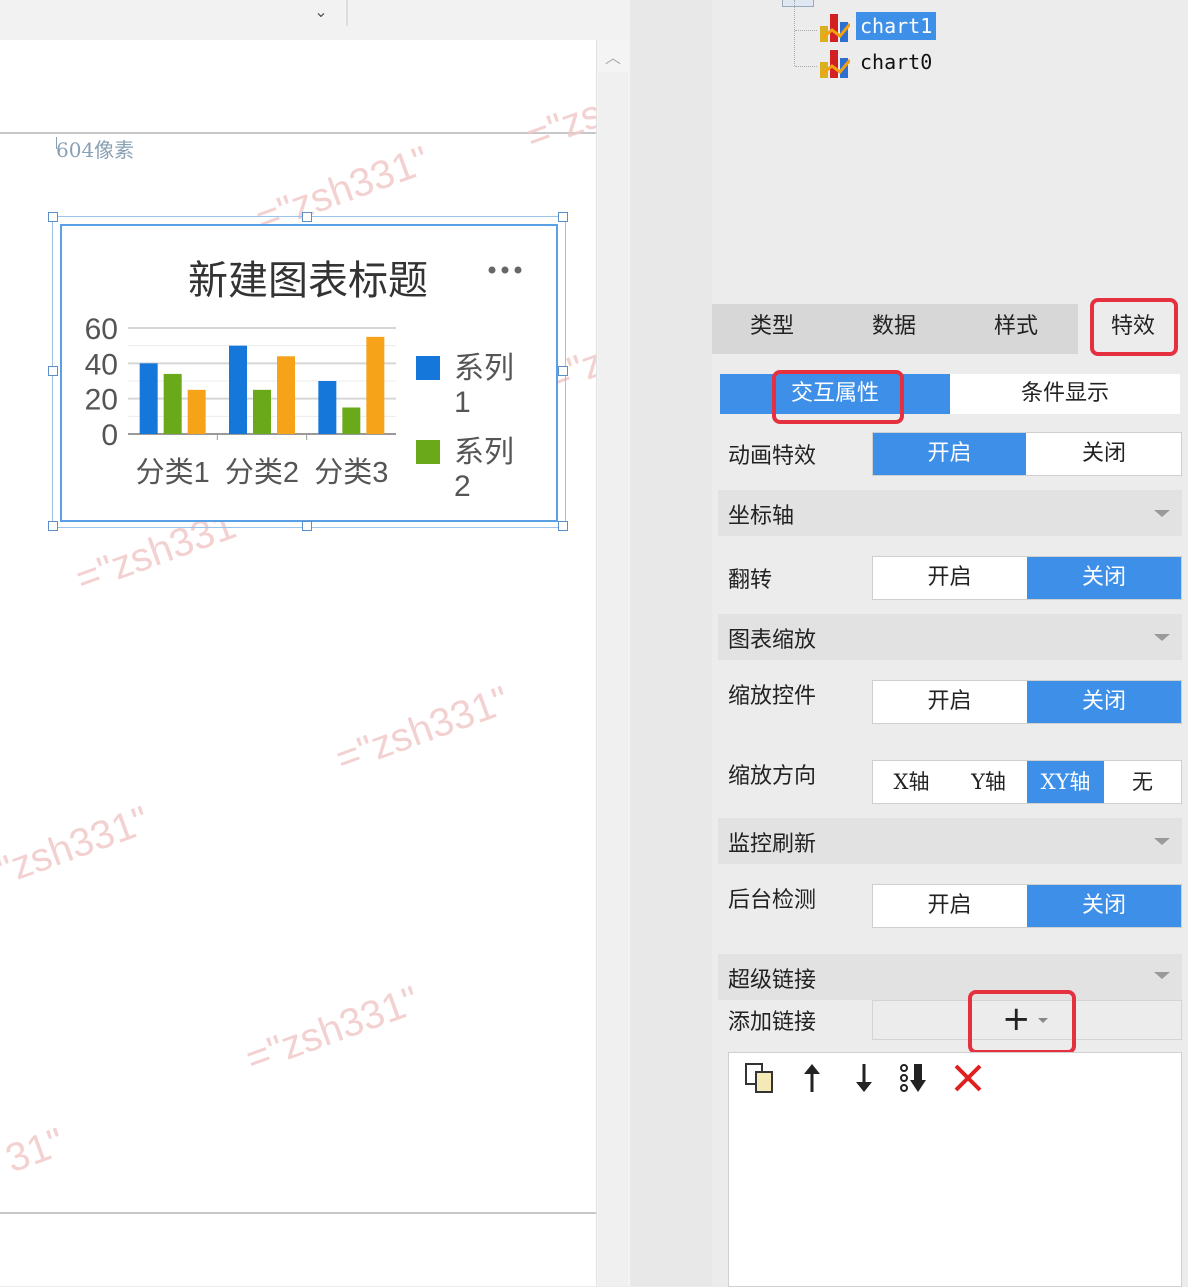  I want to click on x-tick-label: 分类2, so click(262, 472).